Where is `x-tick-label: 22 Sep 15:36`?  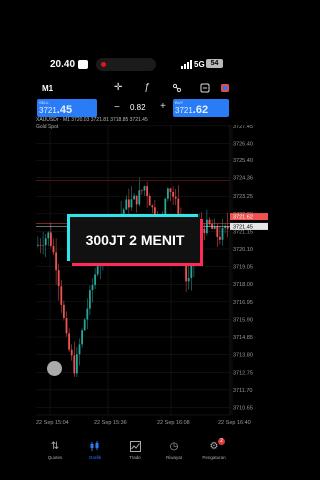 x-tick-label: 22 Sep 15:36 is located at coordinates (110, 423).